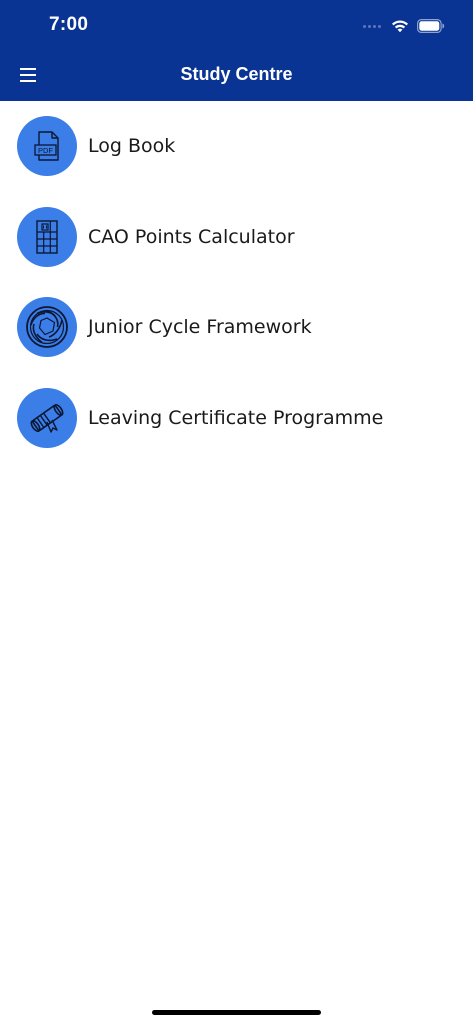 The height and width of the screenshot is (1024, 473). Describe the element at coordinates (45, 150) in the screenshot. I see `svg-text: PDF` at that location.